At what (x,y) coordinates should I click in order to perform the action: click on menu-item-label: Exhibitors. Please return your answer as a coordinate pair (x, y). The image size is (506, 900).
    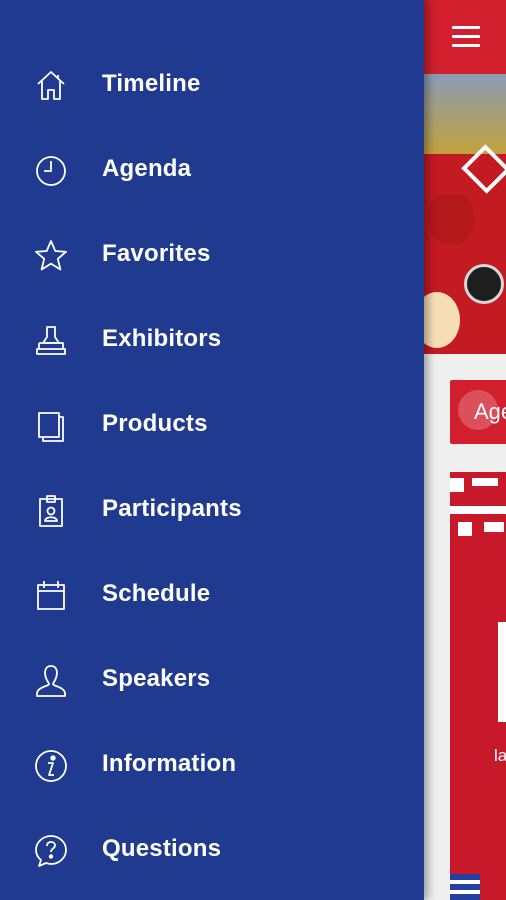
    Looking at the image, I should click on (162, 338).